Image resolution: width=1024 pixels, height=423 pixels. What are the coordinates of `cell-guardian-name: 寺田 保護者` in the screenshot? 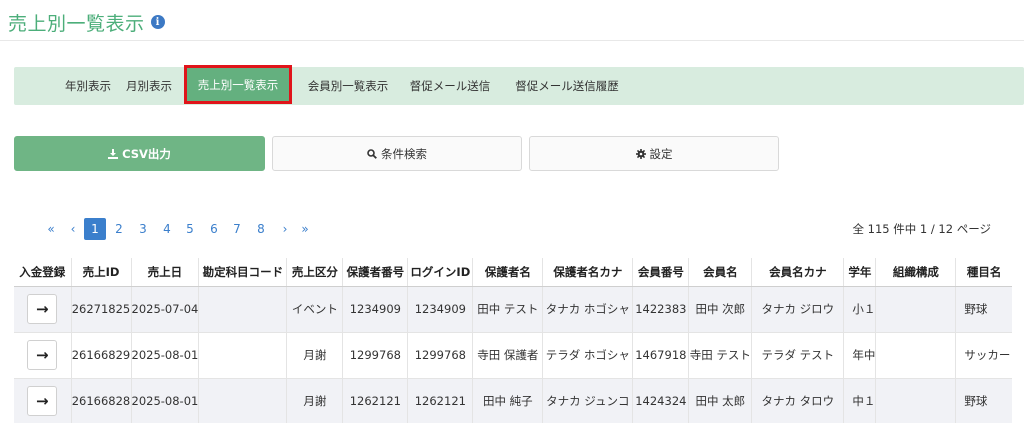 It's located at (507, 354).